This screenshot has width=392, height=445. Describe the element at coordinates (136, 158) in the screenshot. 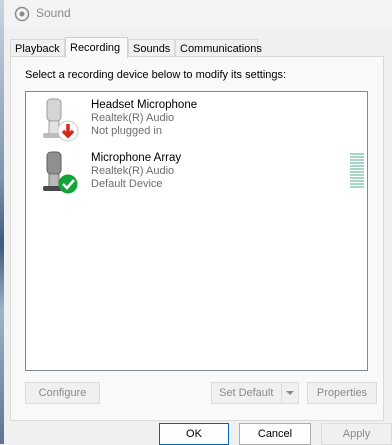

I see `device-name: Microphone Array` at that location.